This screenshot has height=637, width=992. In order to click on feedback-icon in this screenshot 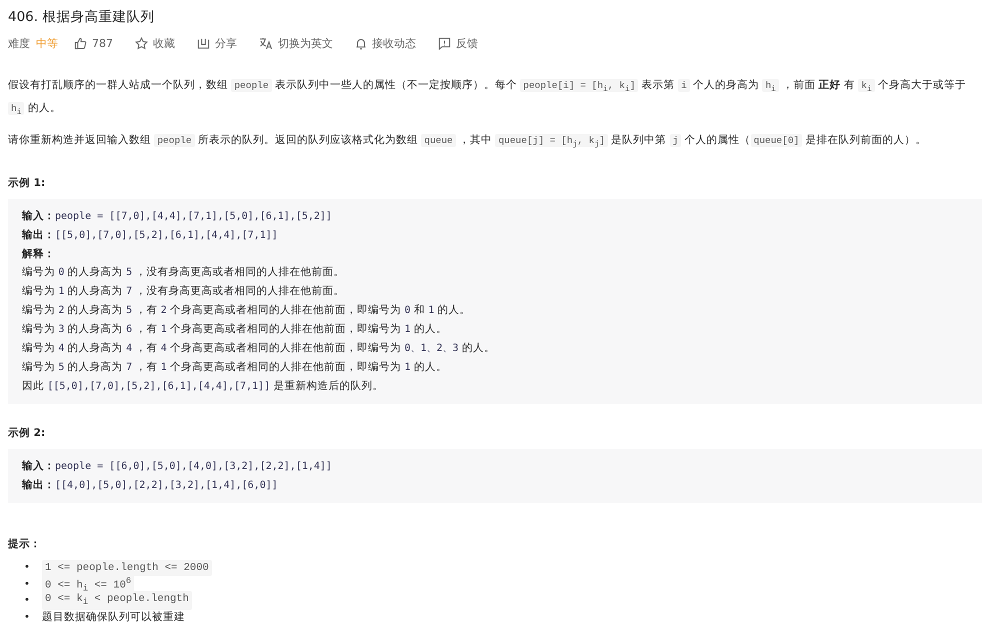, I will do `click(444, 43)`.